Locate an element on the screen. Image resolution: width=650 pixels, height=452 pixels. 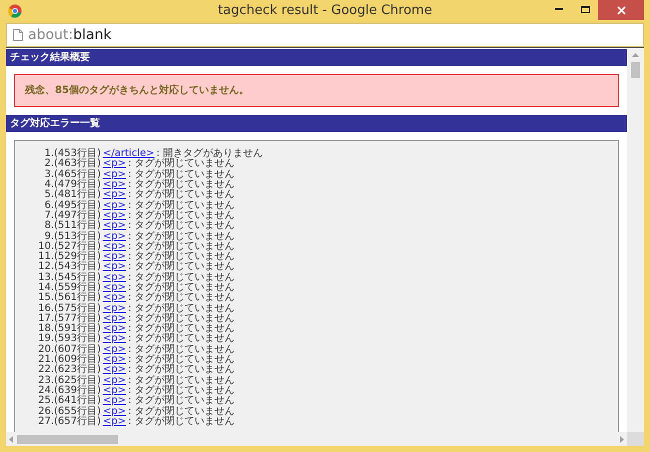
row-number: 16. is located at coordinates (45, 309).